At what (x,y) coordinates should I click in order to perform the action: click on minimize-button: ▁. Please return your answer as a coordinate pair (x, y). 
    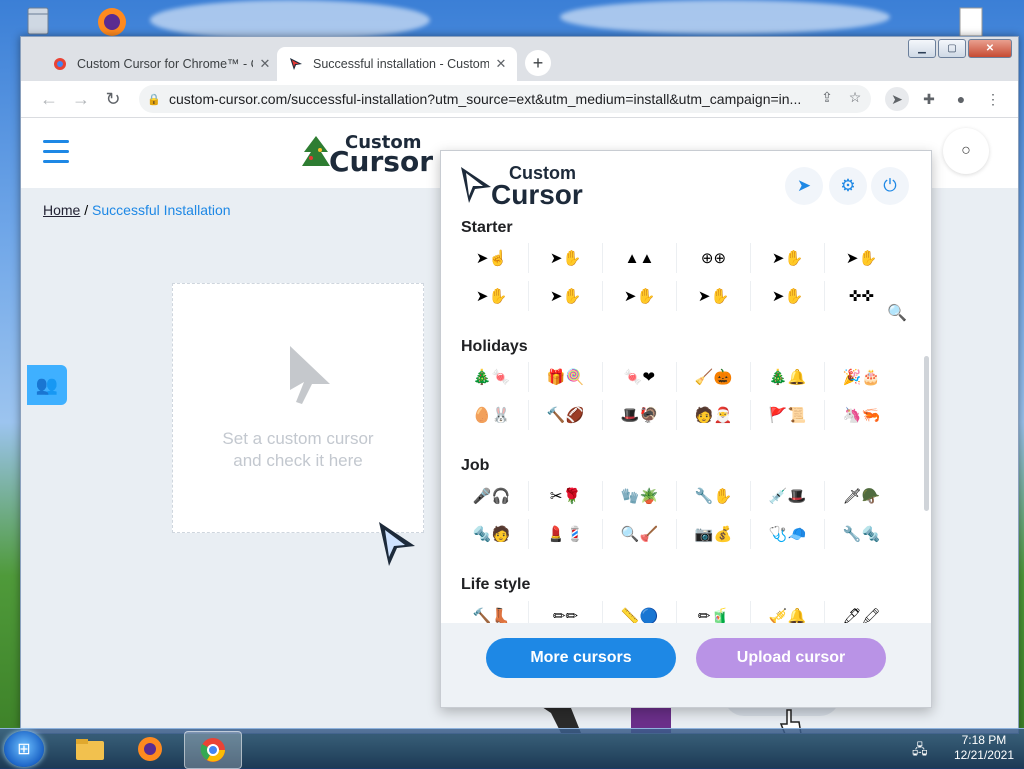
    Looking at the image, I should click on (922, 48).